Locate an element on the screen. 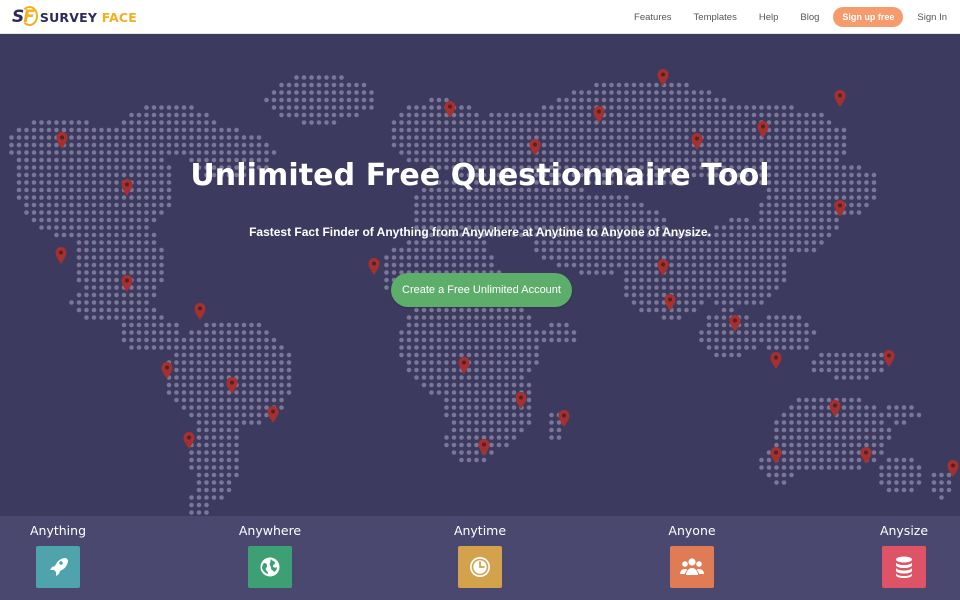 This screenshot has width=960, height=600. nav-item-templates: Templates is located at coordinates (715, 17).